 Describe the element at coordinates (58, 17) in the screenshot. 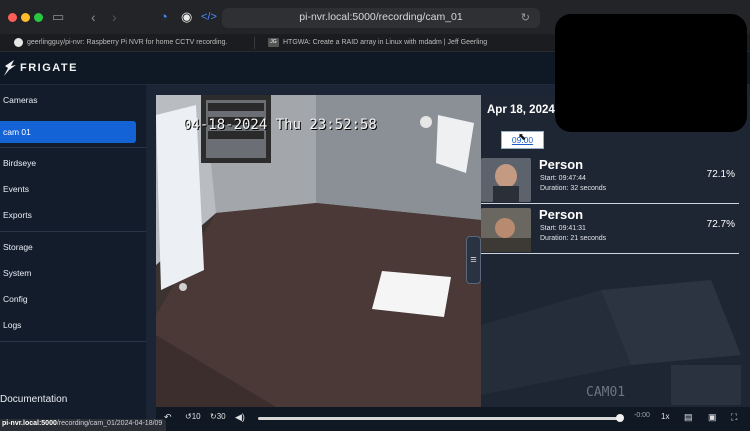

I see `sidebar-toggle-icon: ▭` at that location.